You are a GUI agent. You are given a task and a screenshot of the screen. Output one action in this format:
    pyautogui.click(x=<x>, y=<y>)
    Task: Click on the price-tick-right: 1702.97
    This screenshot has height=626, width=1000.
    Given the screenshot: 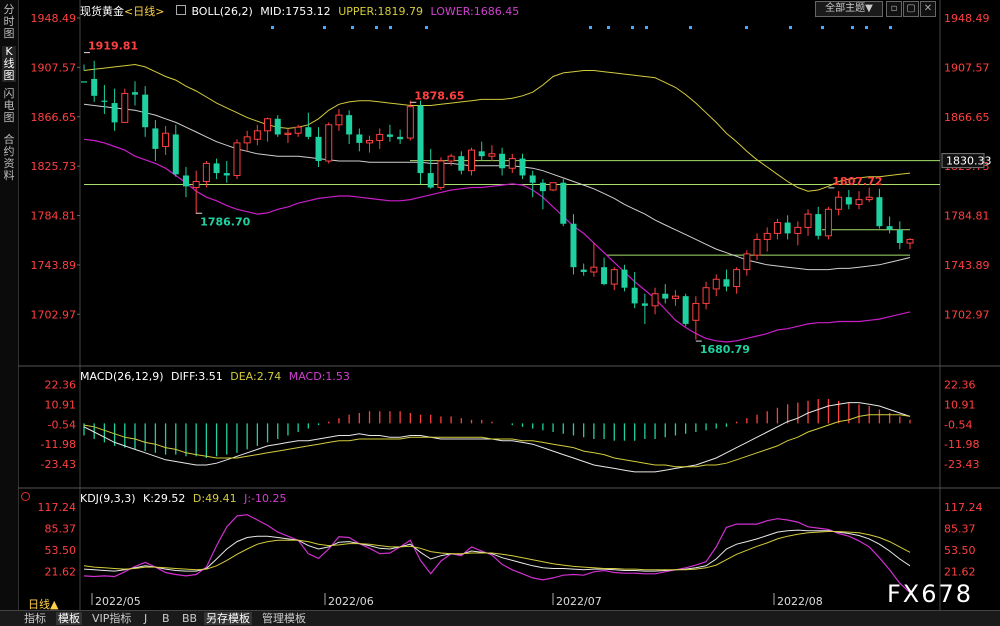 What is the action you would take?
    pyautogui.click(x=967, y=314)
    